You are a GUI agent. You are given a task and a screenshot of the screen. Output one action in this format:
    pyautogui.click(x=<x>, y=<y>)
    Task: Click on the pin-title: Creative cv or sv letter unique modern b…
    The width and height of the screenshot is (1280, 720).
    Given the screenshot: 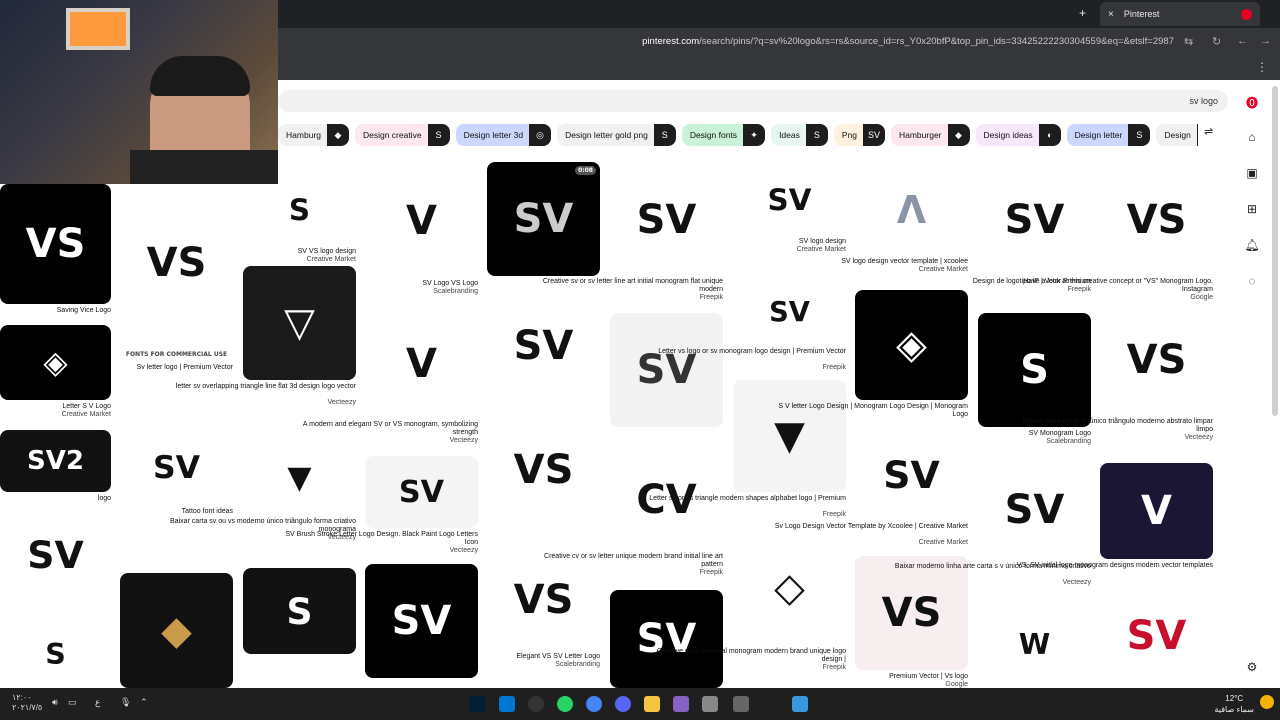 What is the action you would take?
    pyautogui.click(x=623, y=561)
    